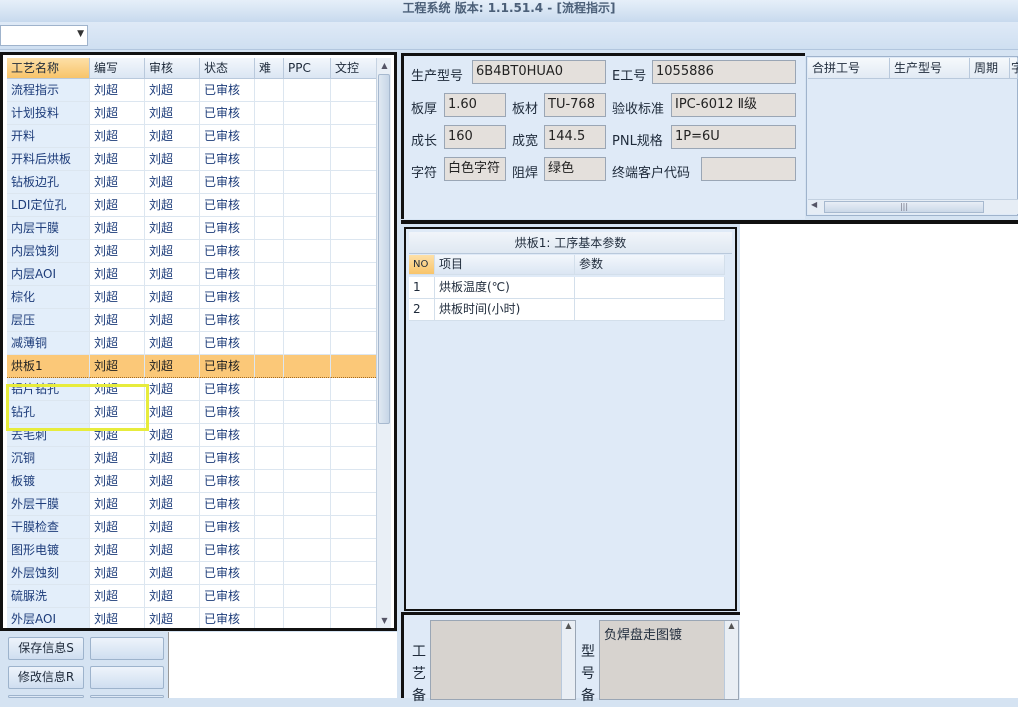 The height and width of the screenshot is (707, 1018). Describe the element at coordinates (505, 265) in the screenshot. I see `col-header-item: 项目` at that location.